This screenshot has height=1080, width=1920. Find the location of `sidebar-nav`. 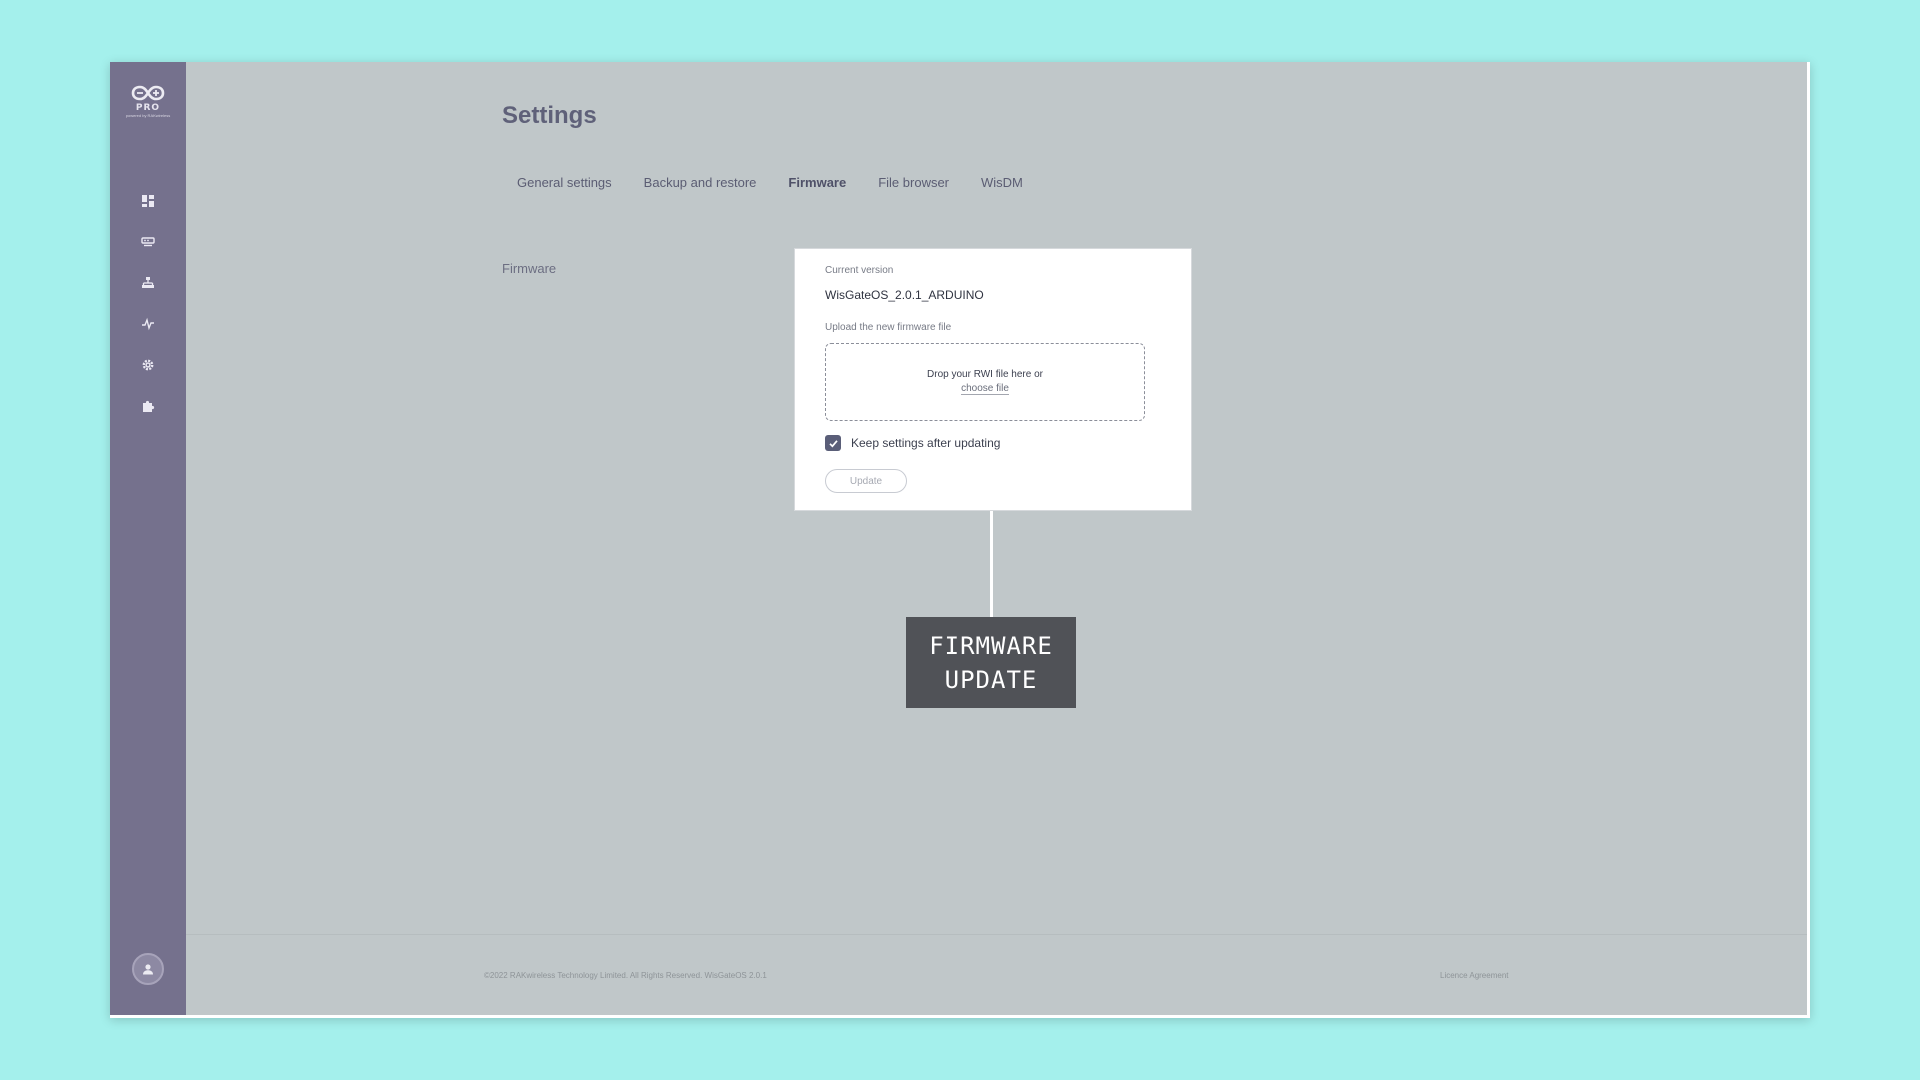

sidebar-nav is located at coordinates (148, 303).